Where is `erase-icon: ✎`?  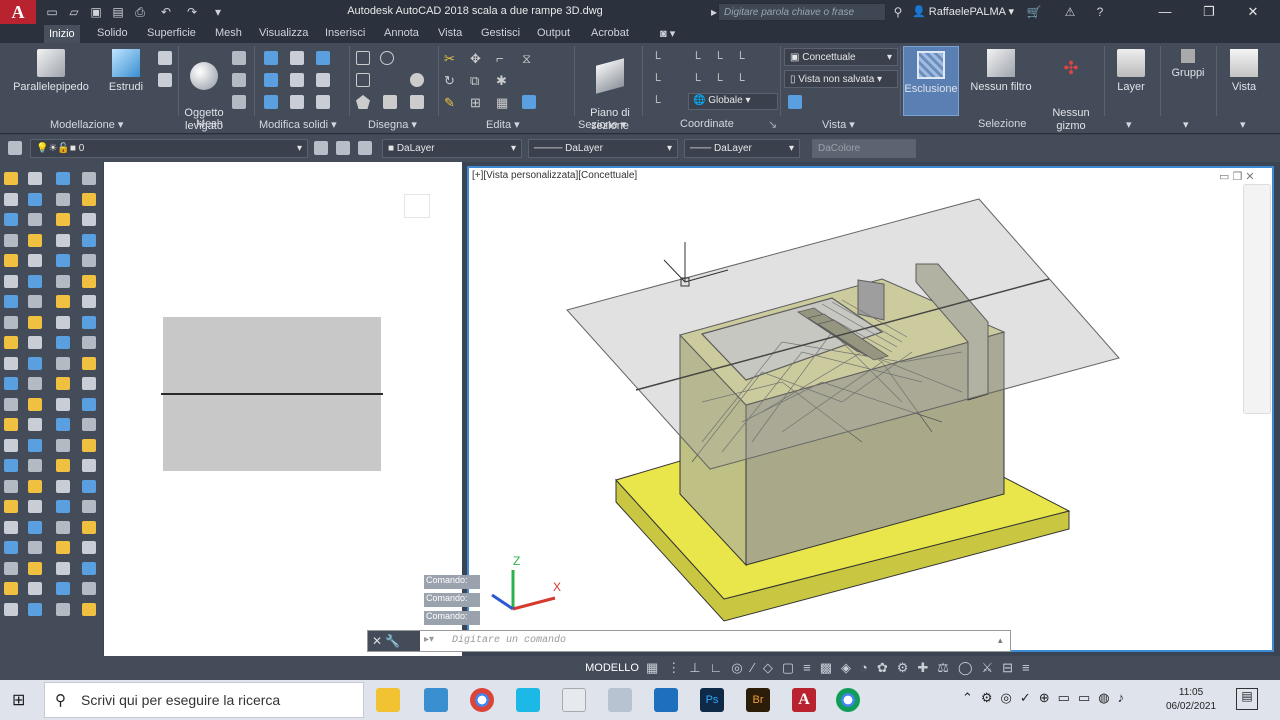 erase-icon: ✎ is located at coordinates (451, 102).